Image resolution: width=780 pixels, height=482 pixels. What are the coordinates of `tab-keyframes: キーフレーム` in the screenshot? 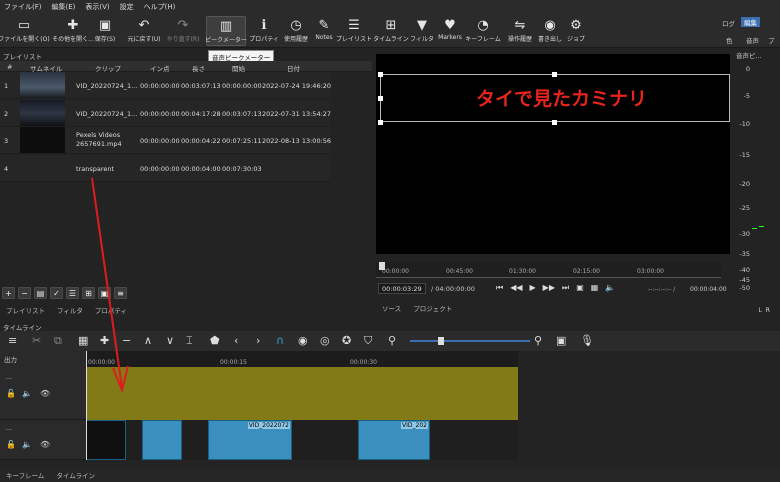 It's located at (25, 475).